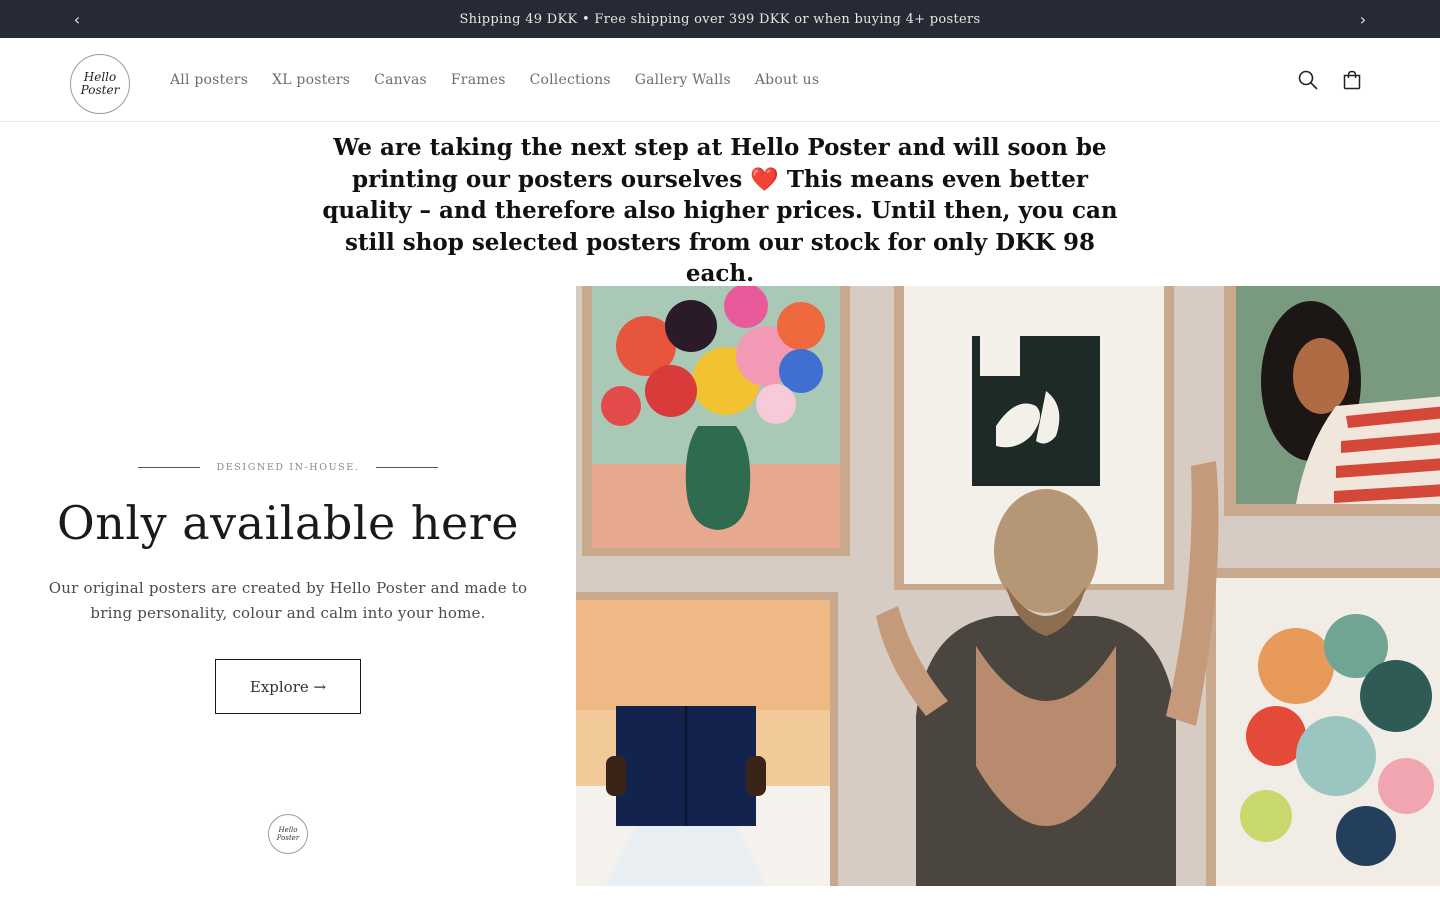  Describe the element at coordinates (400, 80) in the screenshot. I see `nav-item-canvas: Canvas` at that location.